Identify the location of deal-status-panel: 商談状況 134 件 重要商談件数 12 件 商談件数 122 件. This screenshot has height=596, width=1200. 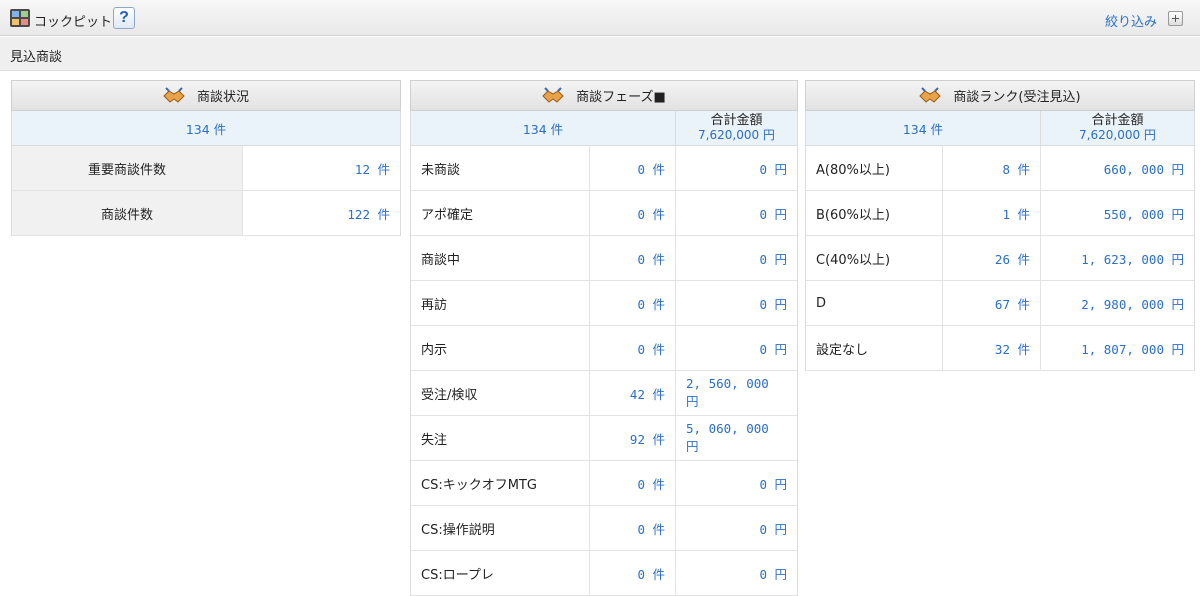
(206, 158).